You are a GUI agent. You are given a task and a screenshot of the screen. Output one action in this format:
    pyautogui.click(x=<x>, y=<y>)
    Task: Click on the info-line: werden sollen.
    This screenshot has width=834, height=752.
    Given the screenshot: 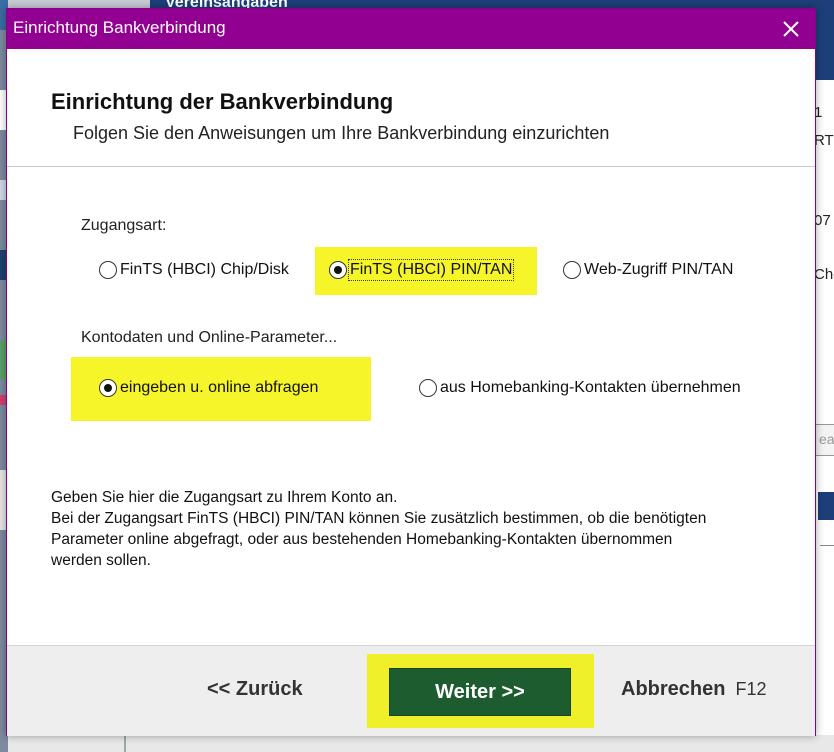 What is the action you would take?
    pyautogui.click(x=101, y=560)
    